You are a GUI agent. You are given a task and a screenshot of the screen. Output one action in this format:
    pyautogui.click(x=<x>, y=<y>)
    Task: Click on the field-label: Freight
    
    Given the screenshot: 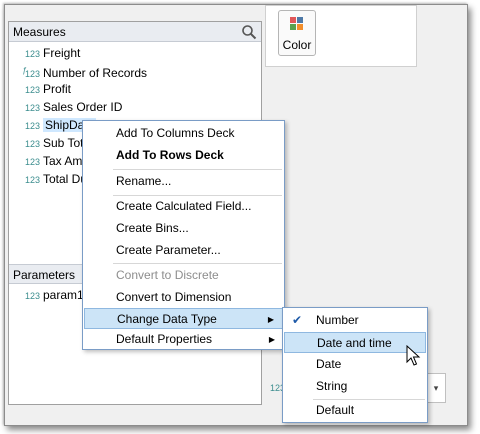 What is the action you would take?
    pyautogui.click(x=62, y=53)
    